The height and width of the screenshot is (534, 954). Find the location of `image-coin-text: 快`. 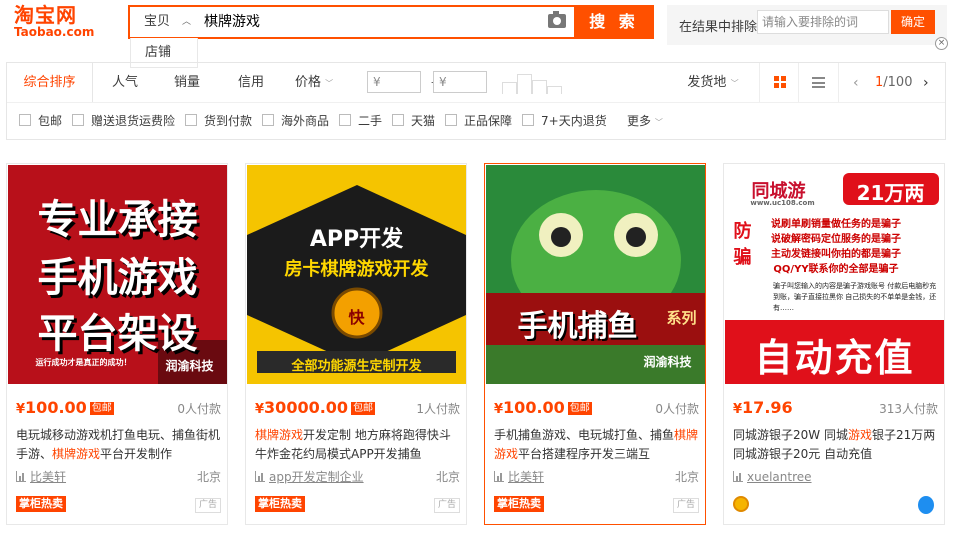

image-coin-text: 快 is located at coordinates (356, 317).